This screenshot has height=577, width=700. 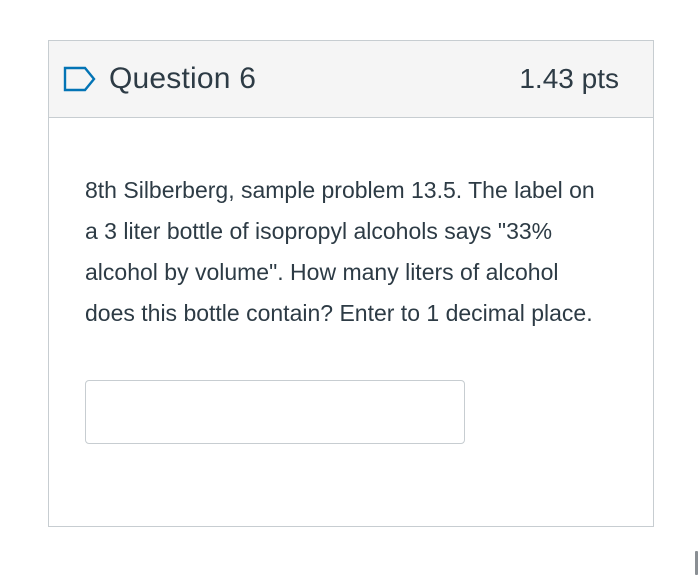 What do you see at coordinates (569, 78) in the screenshot?
I see `question-points: 1.43 pts` at bounding box center [569, 78].